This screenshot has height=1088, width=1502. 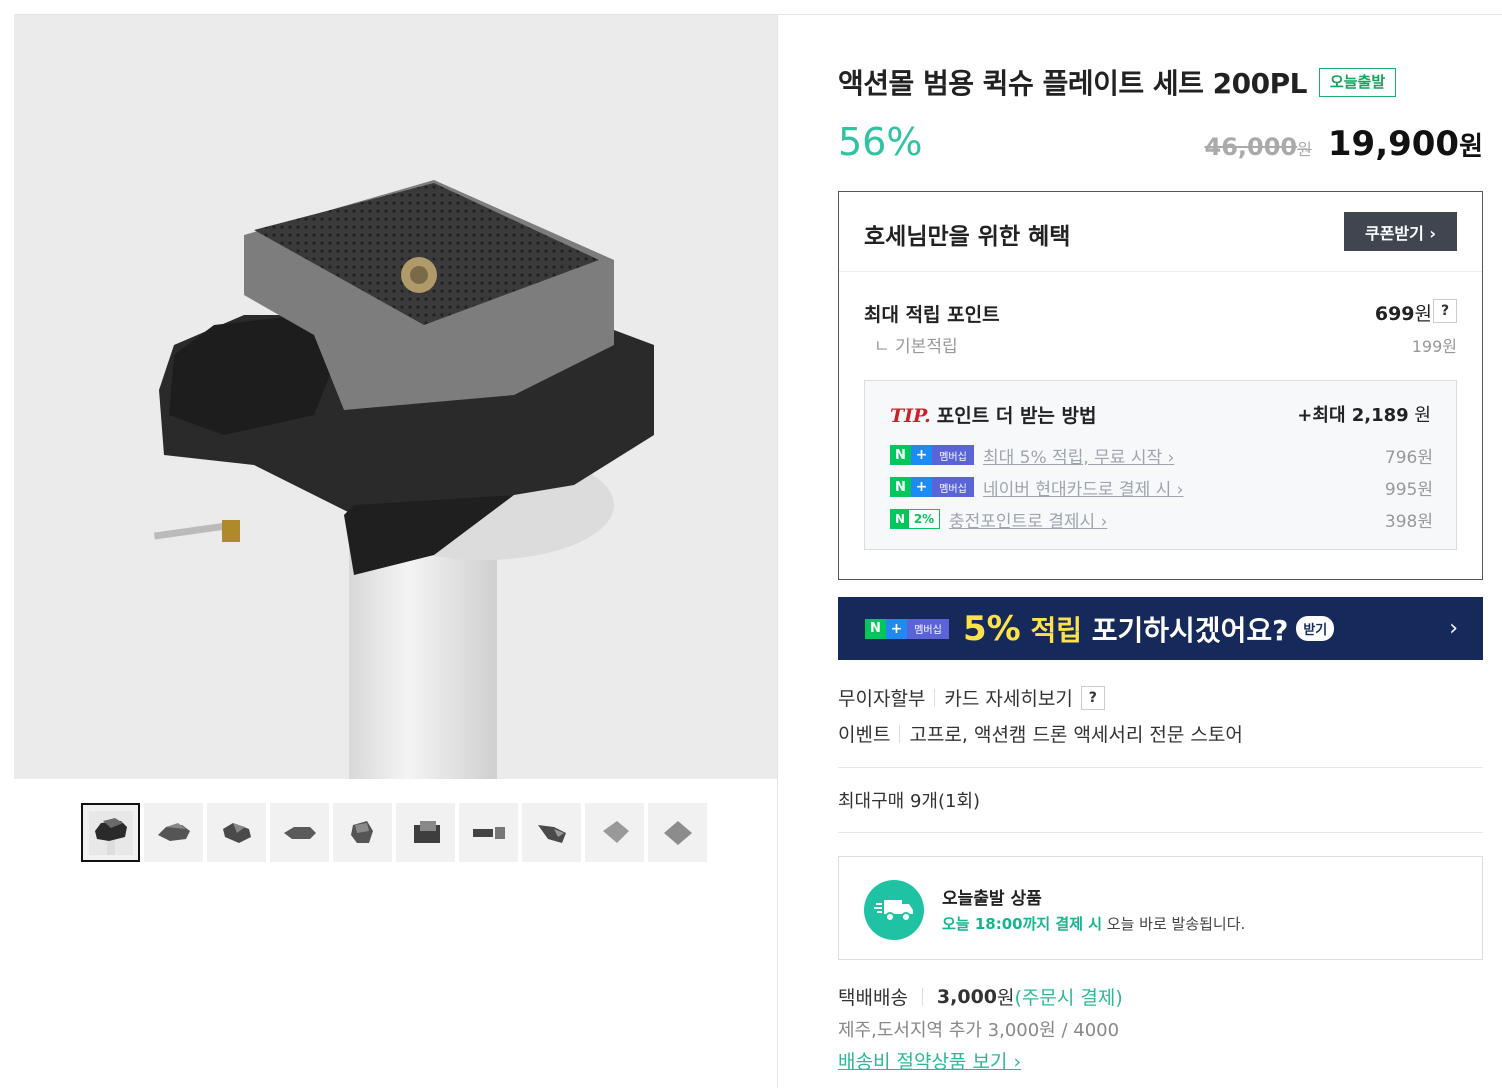 What do you see at coordinates (882, 699) in the screenshot?
I see `installment-label: 무이자할부` at bounding box center [882, 699].